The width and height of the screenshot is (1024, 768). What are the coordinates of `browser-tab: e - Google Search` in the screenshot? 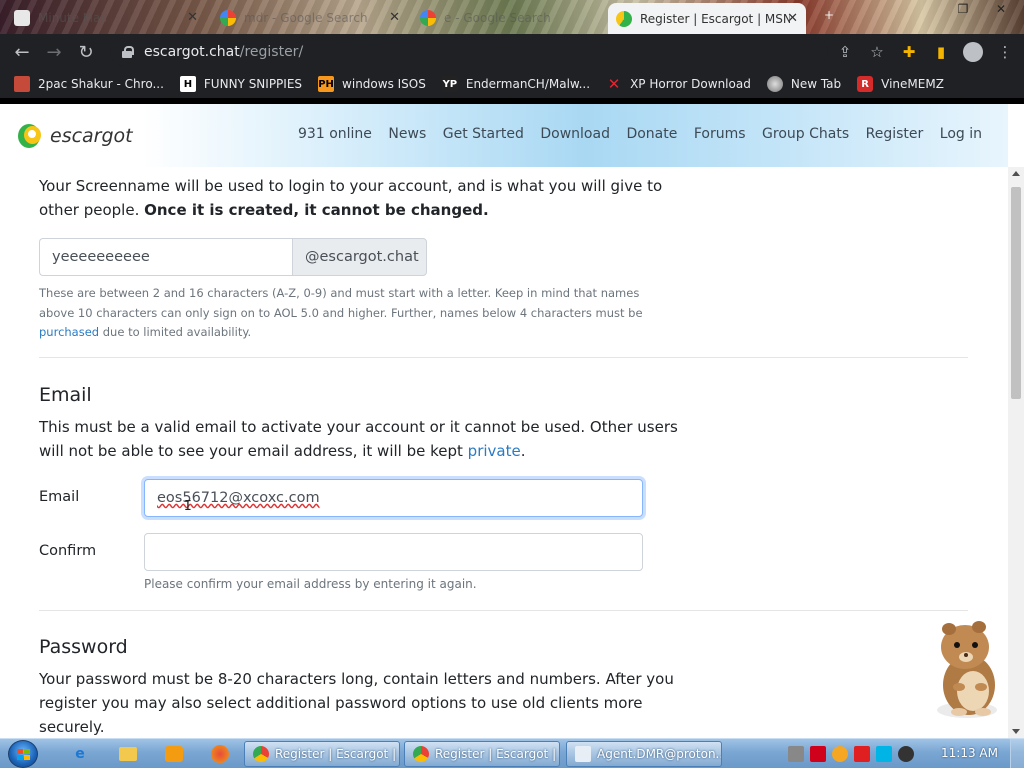 It's located at (510, 17).